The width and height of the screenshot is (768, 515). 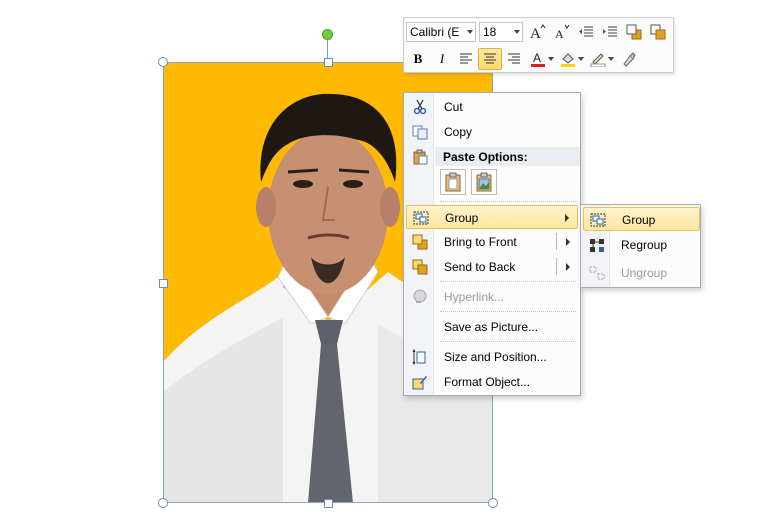 I want to click on send-to-back-icon, so click(x=420, y=267).